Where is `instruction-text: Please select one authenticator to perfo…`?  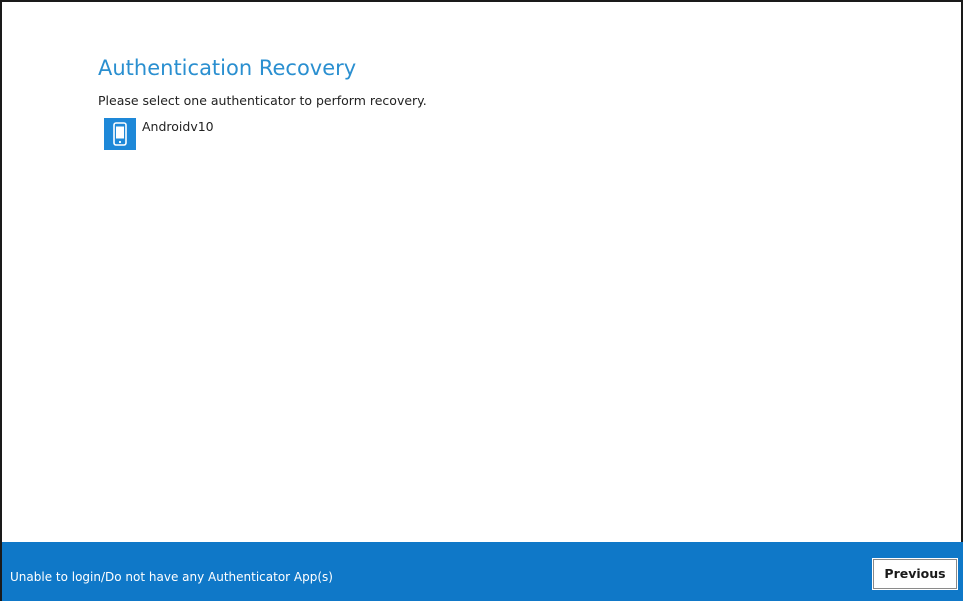
instruction-text: Please select one authenticator to perfo… is located at coordinates (262, 100).